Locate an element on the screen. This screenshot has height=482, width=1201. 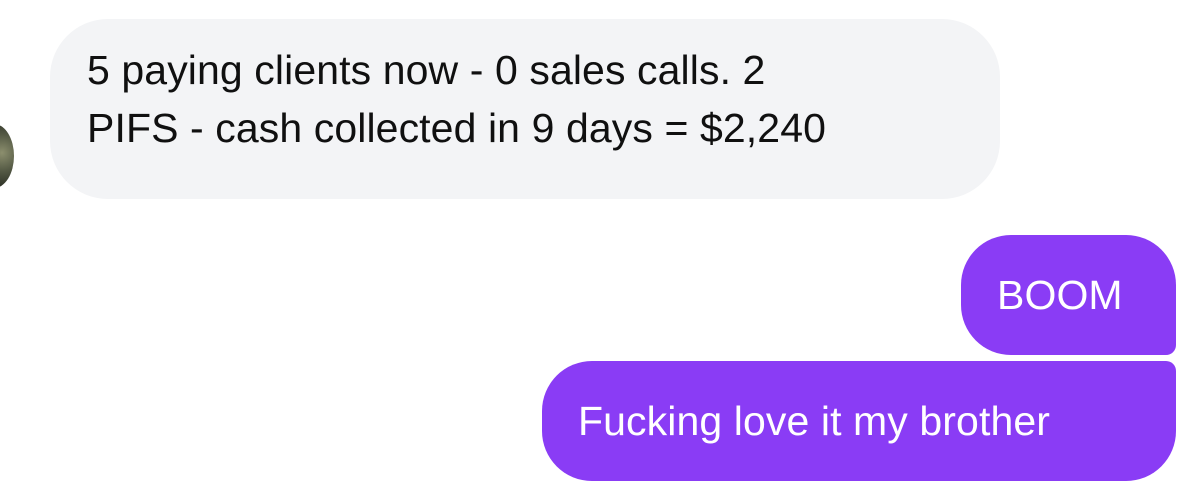
outgoing-message-bubble: Fucking love it my brother is located at coordinates (859, 421).